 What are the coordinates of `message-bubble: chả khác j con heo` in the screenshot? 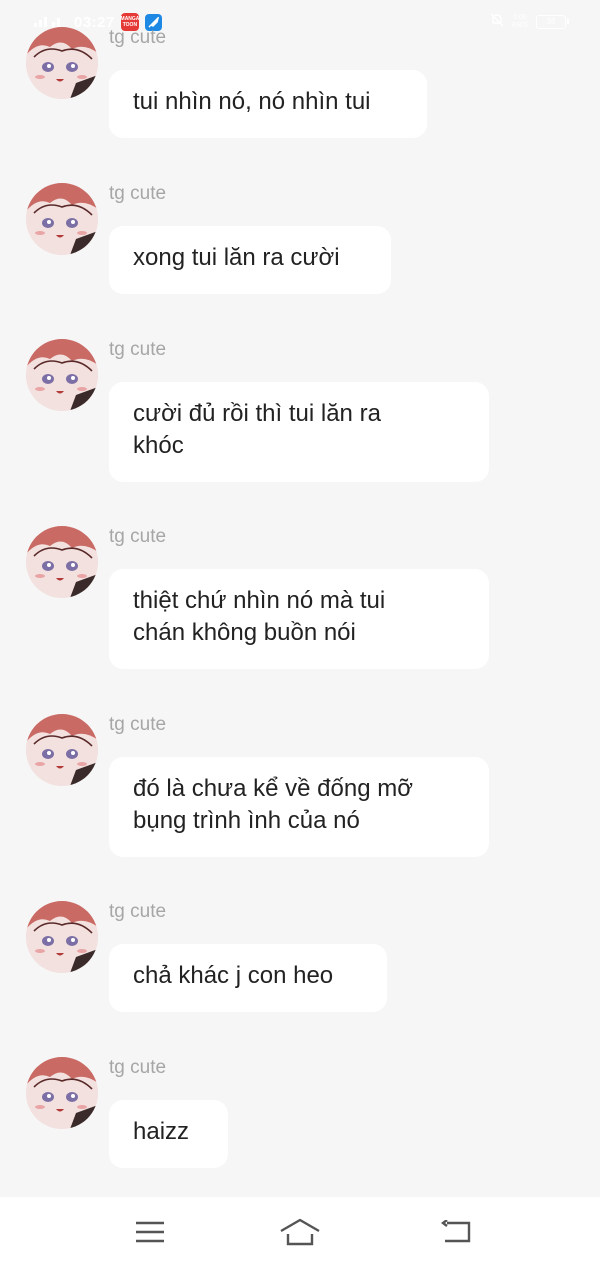 It's located at (248, 978).